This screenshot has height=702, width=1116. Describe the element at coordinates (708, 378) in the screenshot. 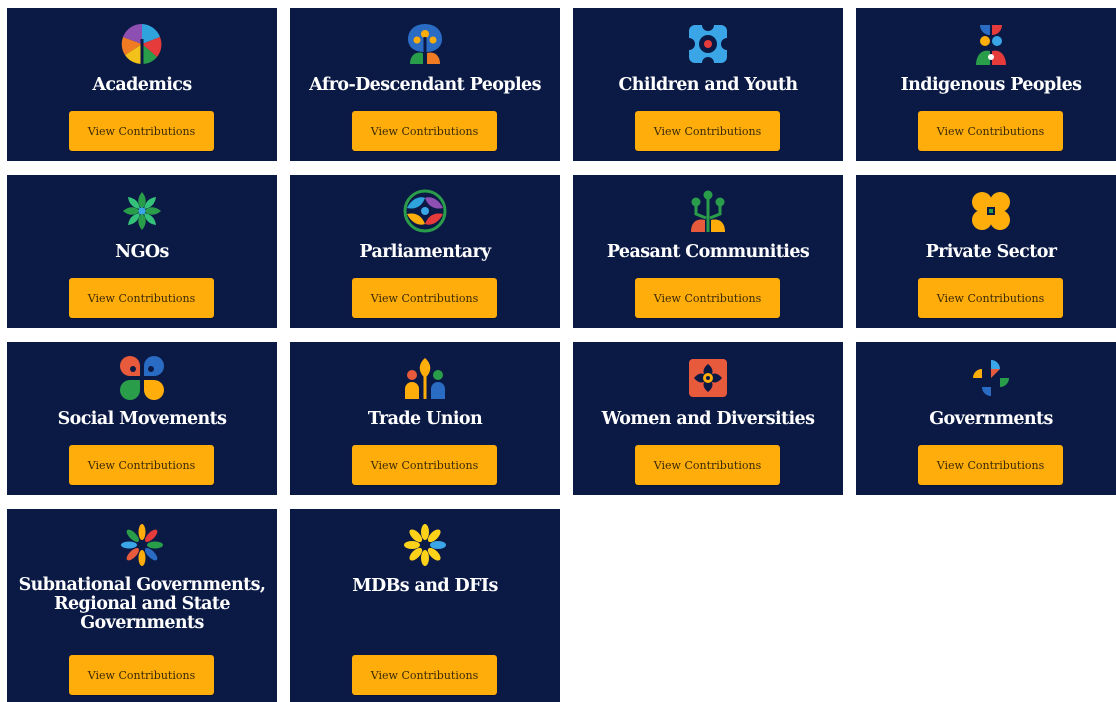

I see `orange-flower-frame-icon` at that location.